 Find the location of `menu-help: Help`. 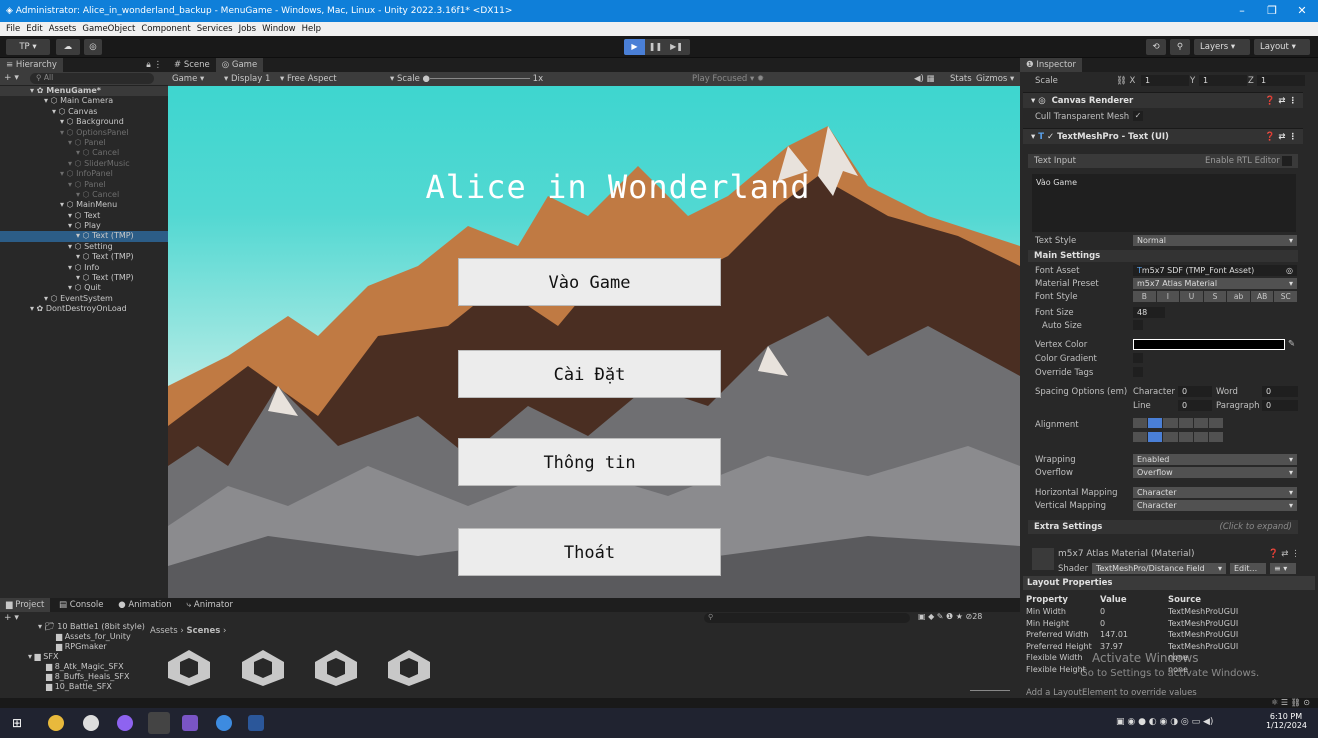

menu-help: Help is located at coordinates (311, 29).